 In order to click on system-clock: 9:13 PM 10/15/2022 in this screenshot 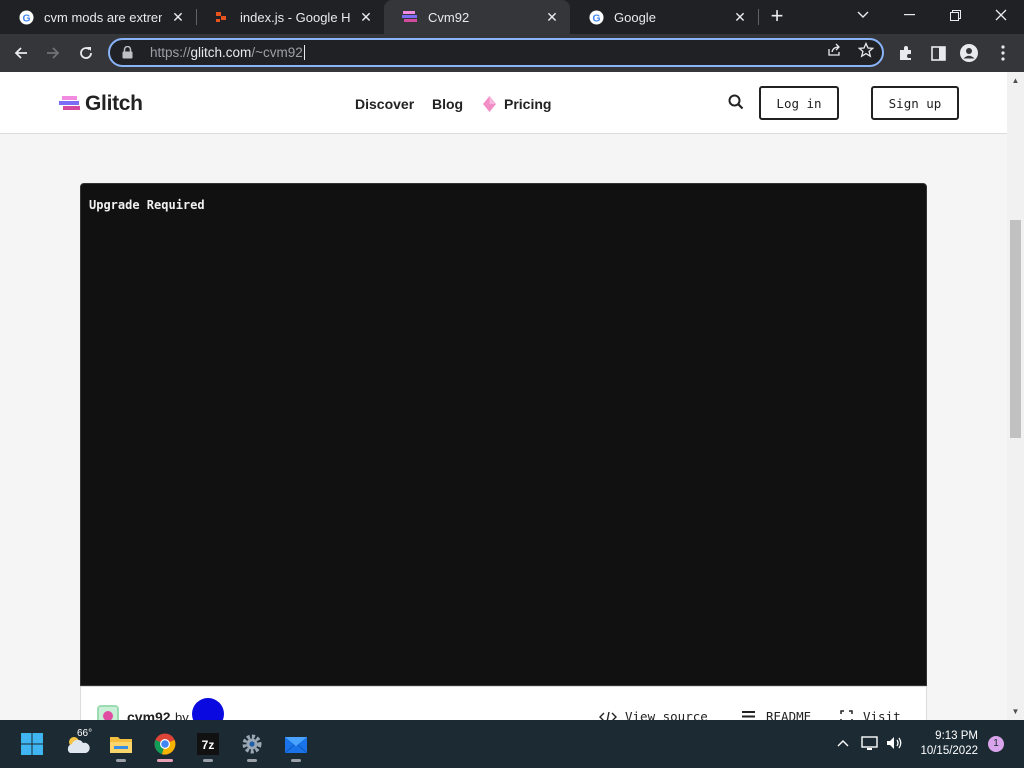, I will do `click(945, 744)`.